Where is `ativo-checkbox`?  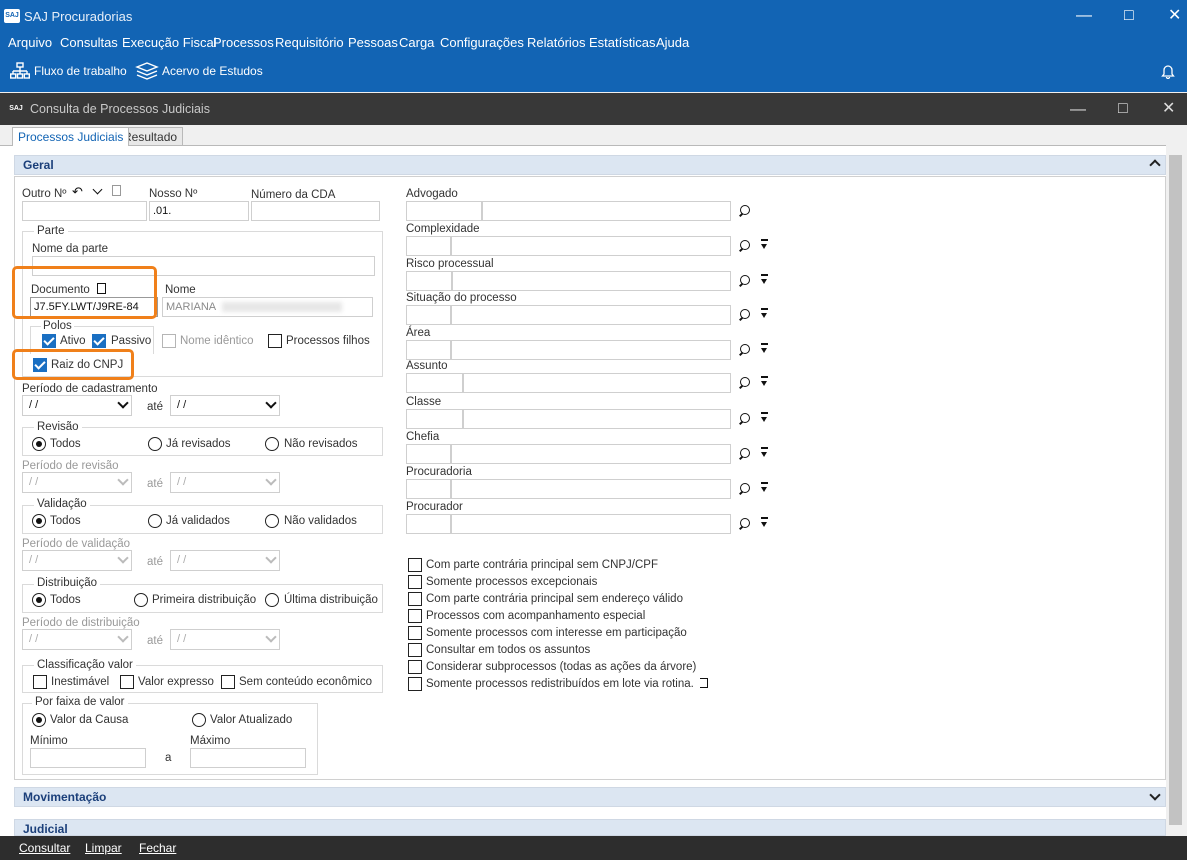 ativo-checkbox is located at coordinates (49, 341).